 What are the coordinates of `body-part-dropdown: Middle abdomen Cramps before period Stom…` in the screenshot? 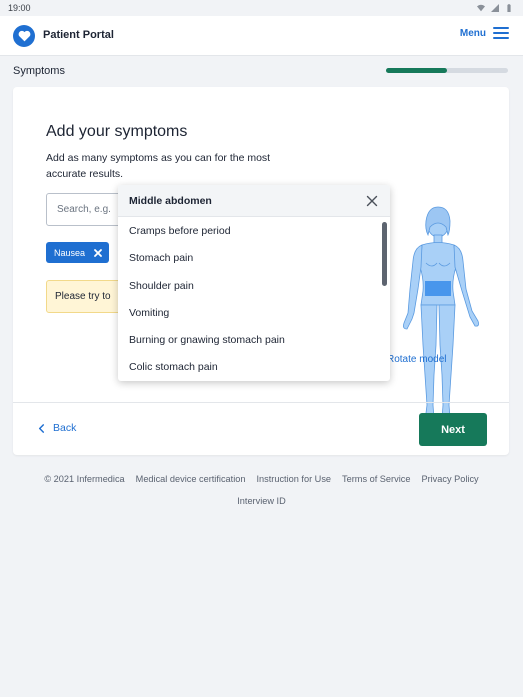 It's located at (254, 283).